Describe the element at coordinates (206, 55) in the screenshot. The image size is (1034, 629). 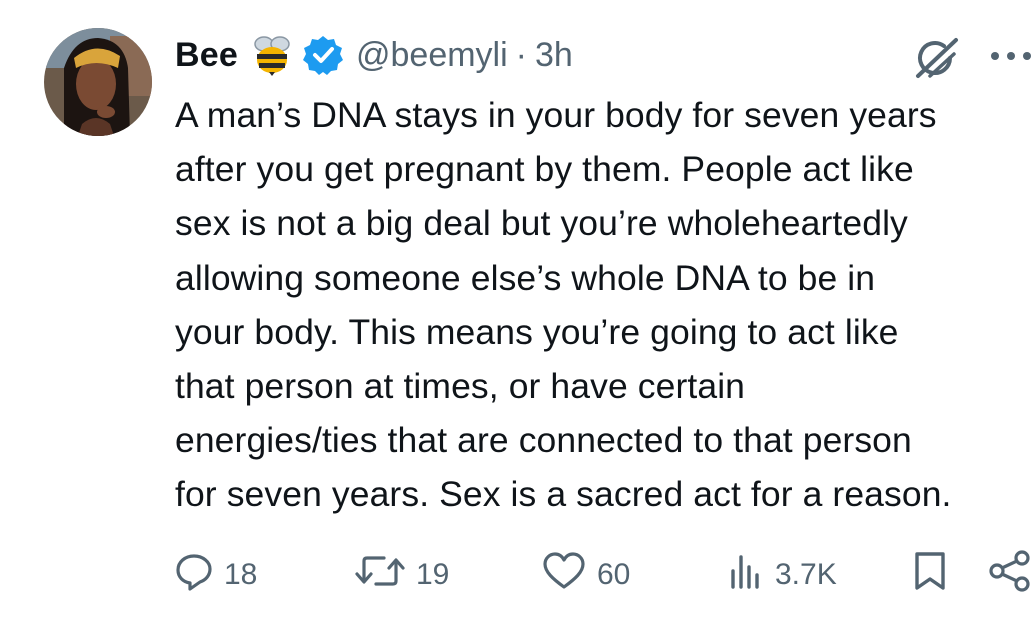
I see `display-name: Bee` at that location.